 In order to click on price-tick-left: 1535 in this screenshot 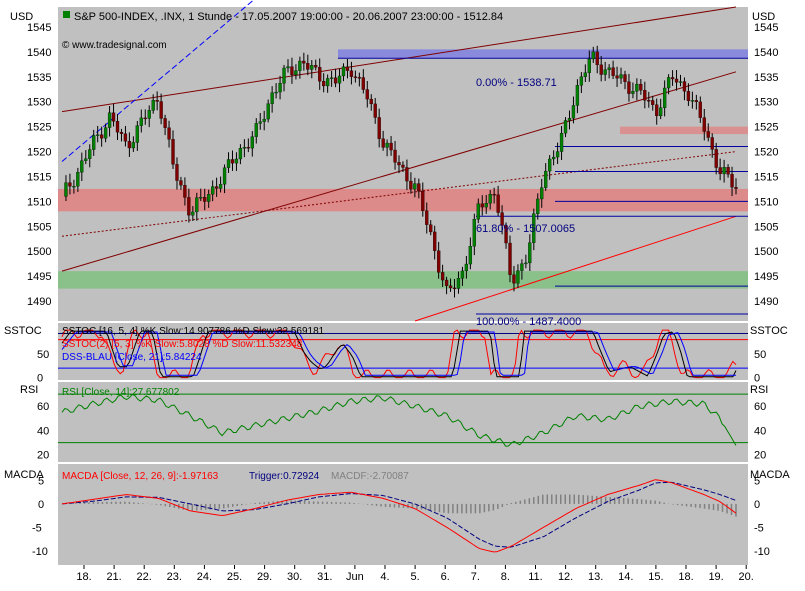, I will do `click(39, 78)`.